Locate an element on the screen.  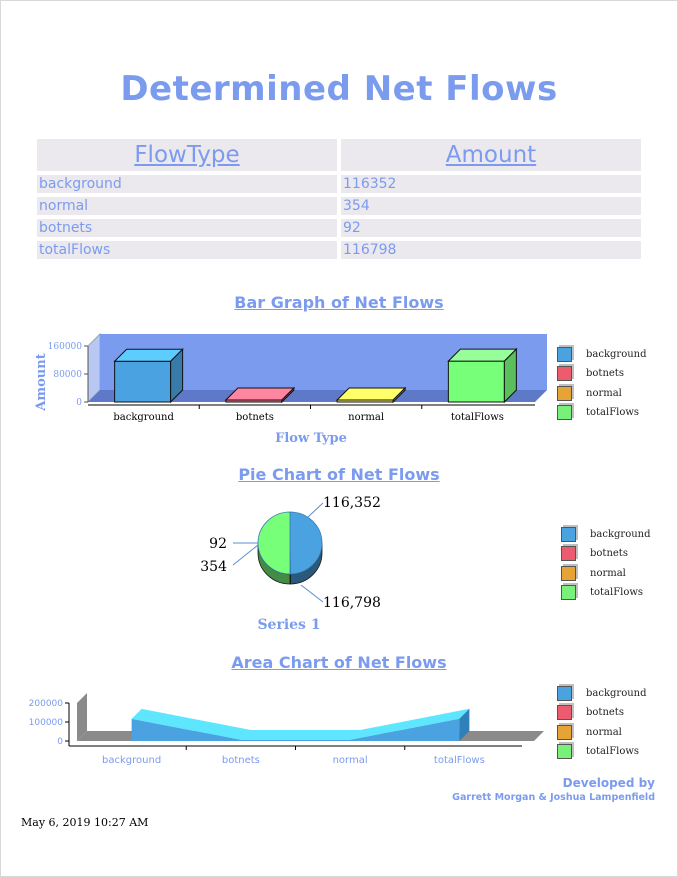
table-row: totalFlows 116798 is located at coordinates (339, 250).